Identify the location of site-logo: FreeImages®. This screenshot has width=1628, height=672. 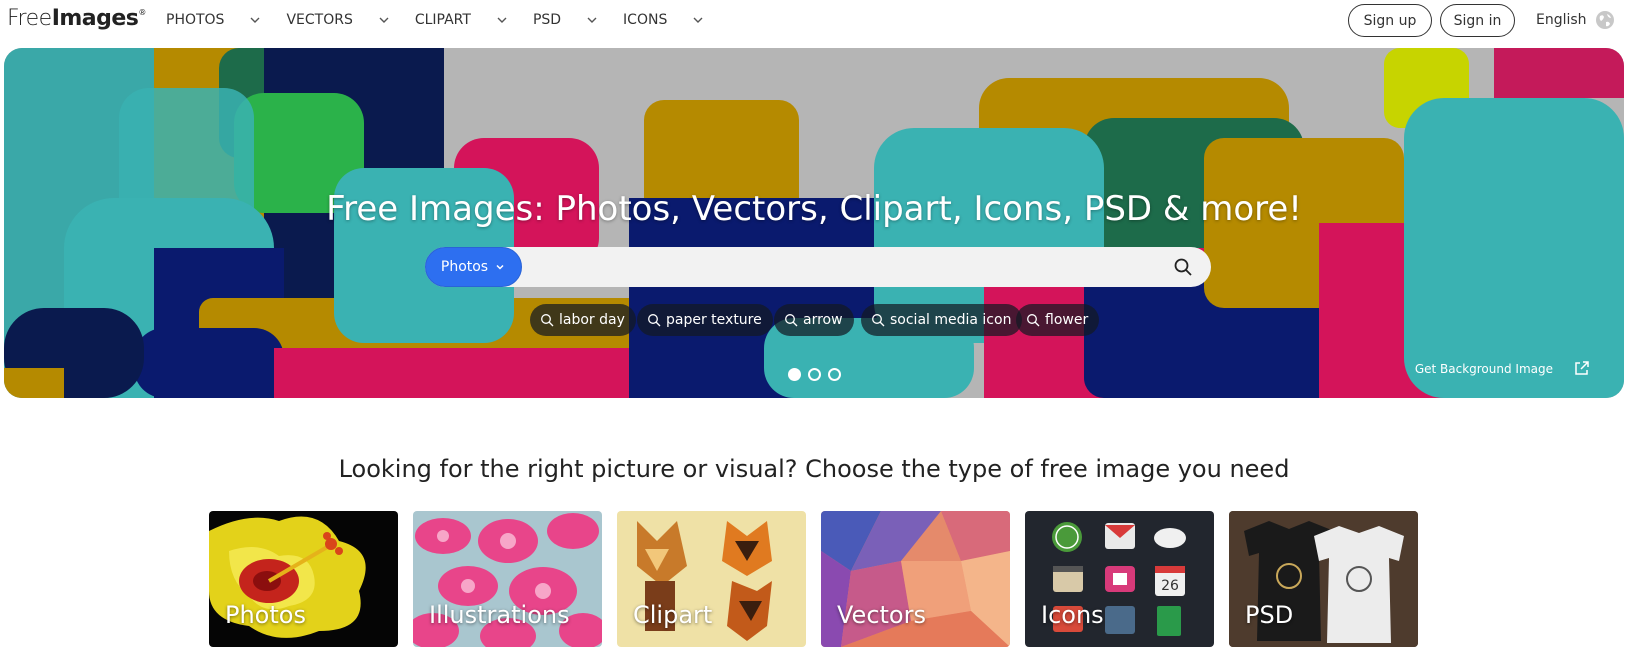
(76, 18).